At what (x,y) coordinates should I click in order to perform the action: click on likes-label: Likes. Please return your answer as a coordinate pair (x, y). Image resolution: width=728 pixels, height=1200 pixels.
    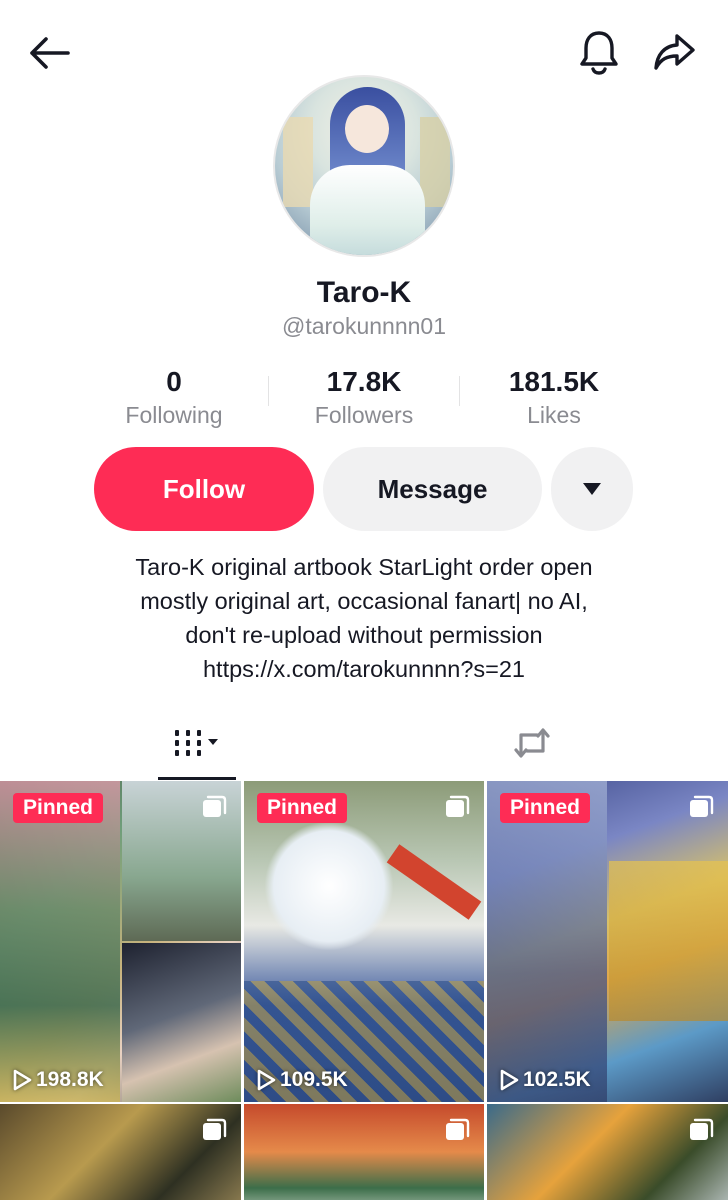
    Looking at the image, I should click on (554, 415).